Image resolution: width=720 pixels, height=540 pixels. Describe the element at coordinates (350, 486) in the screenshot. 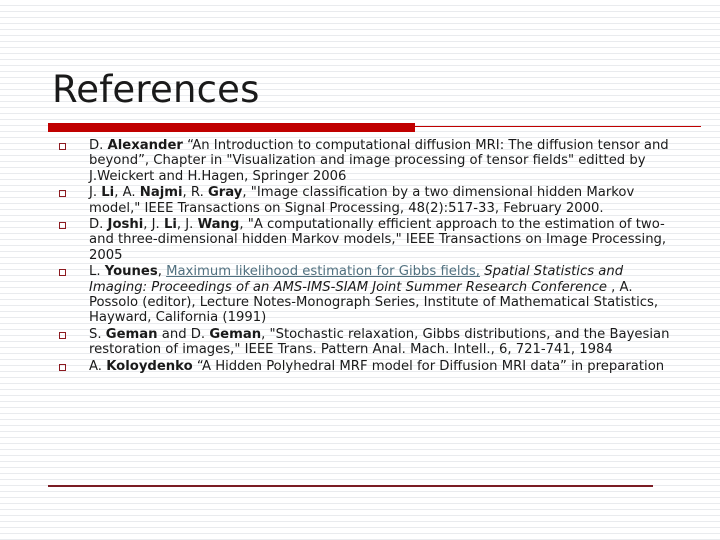

I see `footer-divider` at that location.